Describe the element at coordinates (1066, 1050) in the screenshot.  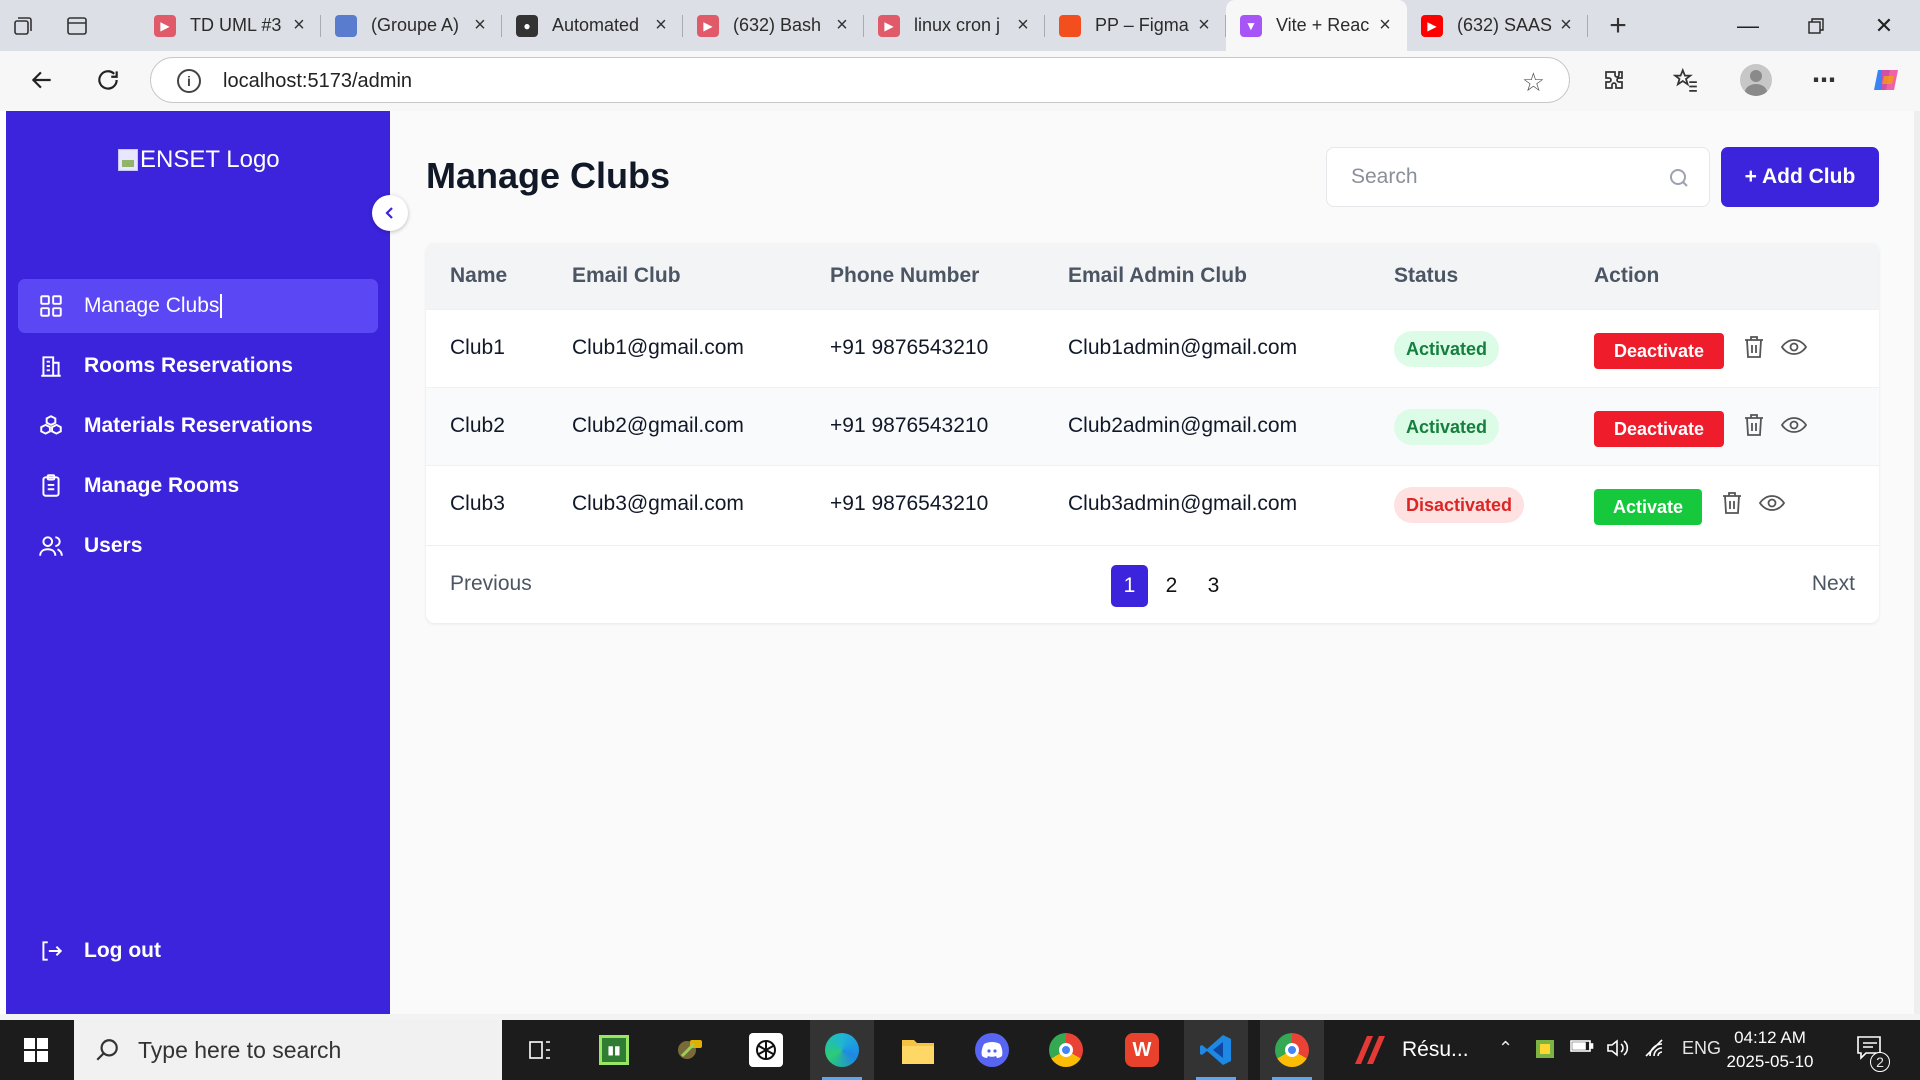
I see `chrome-app-icon` at that location.